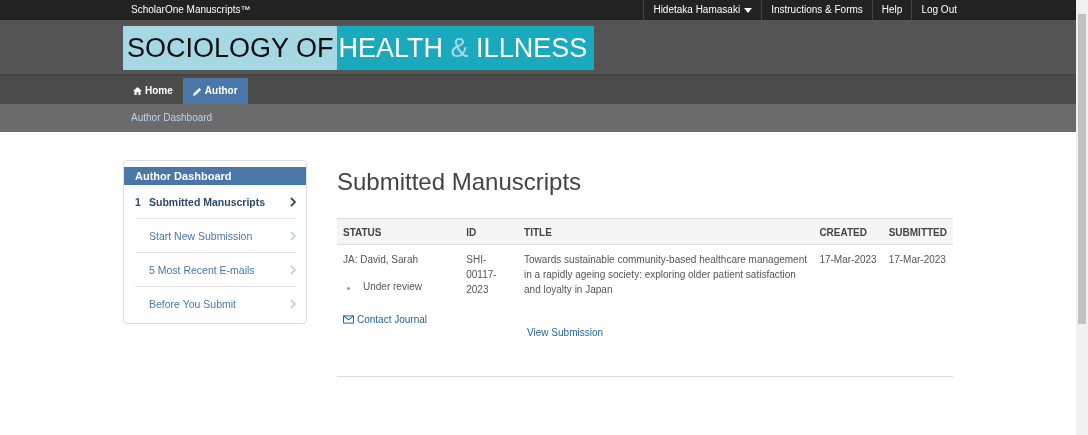 The height and width of the screenshot is (435, 1088). I want to click on item-label: Before You Submit, so click(193, 303).